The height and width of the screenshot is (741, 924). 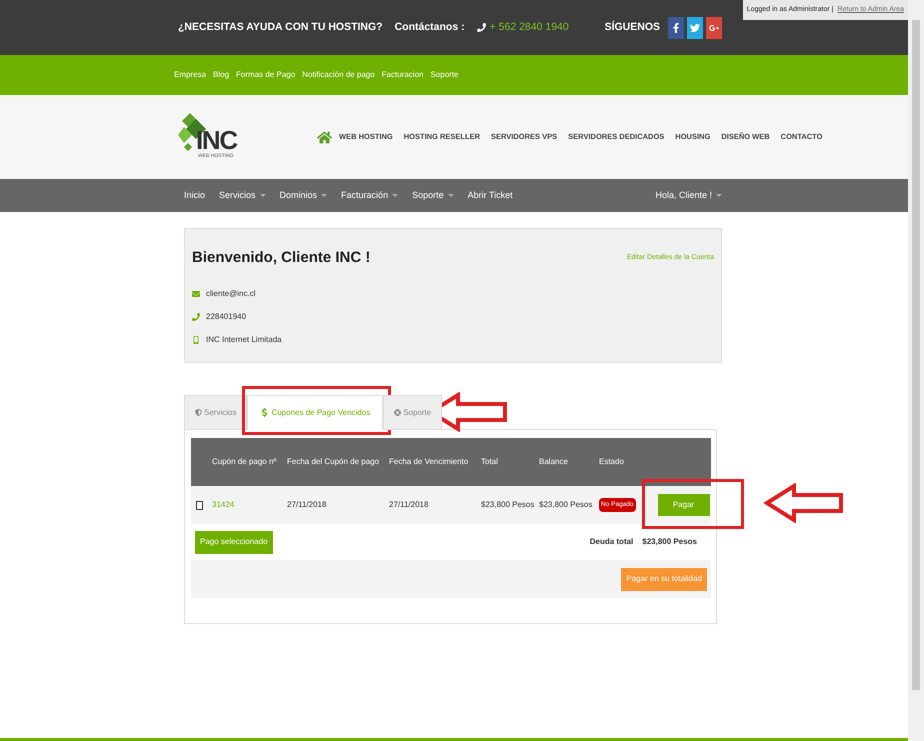 I want to click on top-menu-link: Formas de Pago, so click(x=266, y=75).